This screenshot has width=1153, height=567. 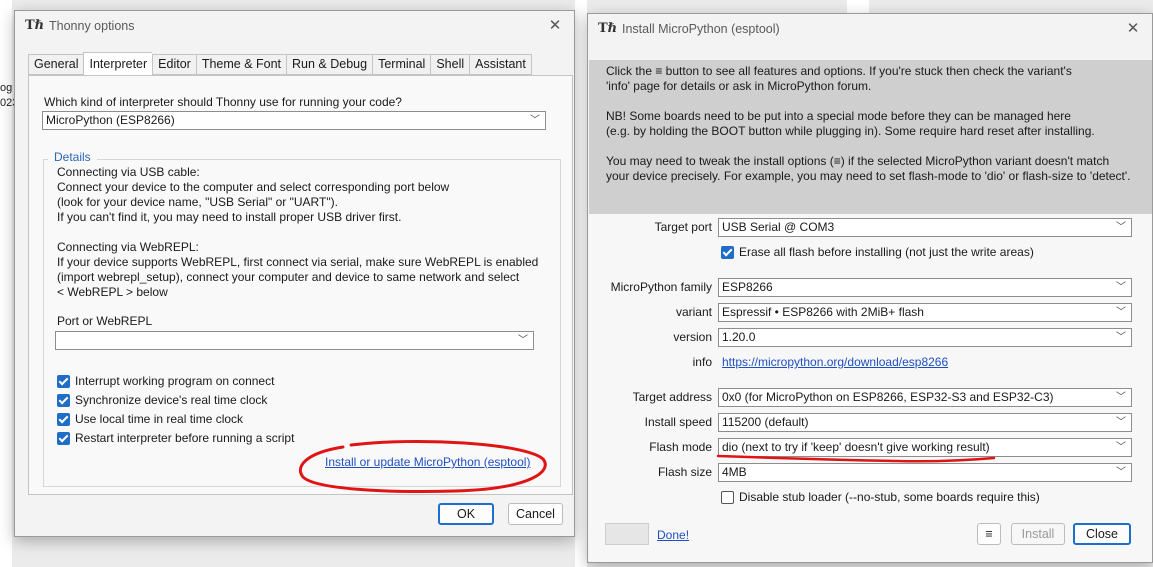 I want to click on install-title: Install MicroPython (esptool), so click(x=701, y=29).